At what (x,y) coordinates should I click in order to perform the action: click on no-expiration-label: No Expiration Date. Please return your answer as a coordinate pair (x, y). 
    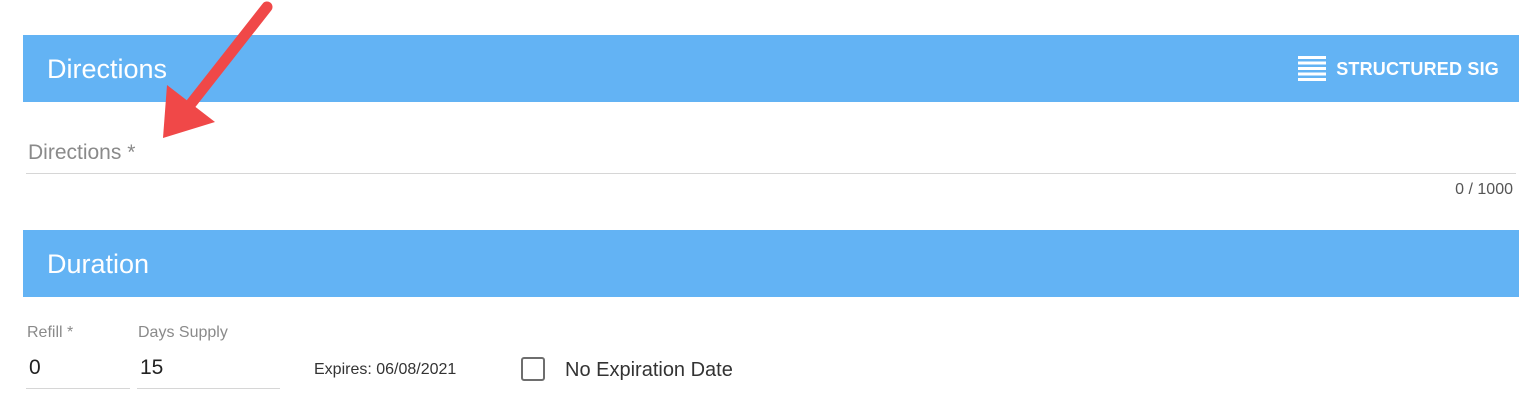
    Looking at the image, I should click on (649, 370).